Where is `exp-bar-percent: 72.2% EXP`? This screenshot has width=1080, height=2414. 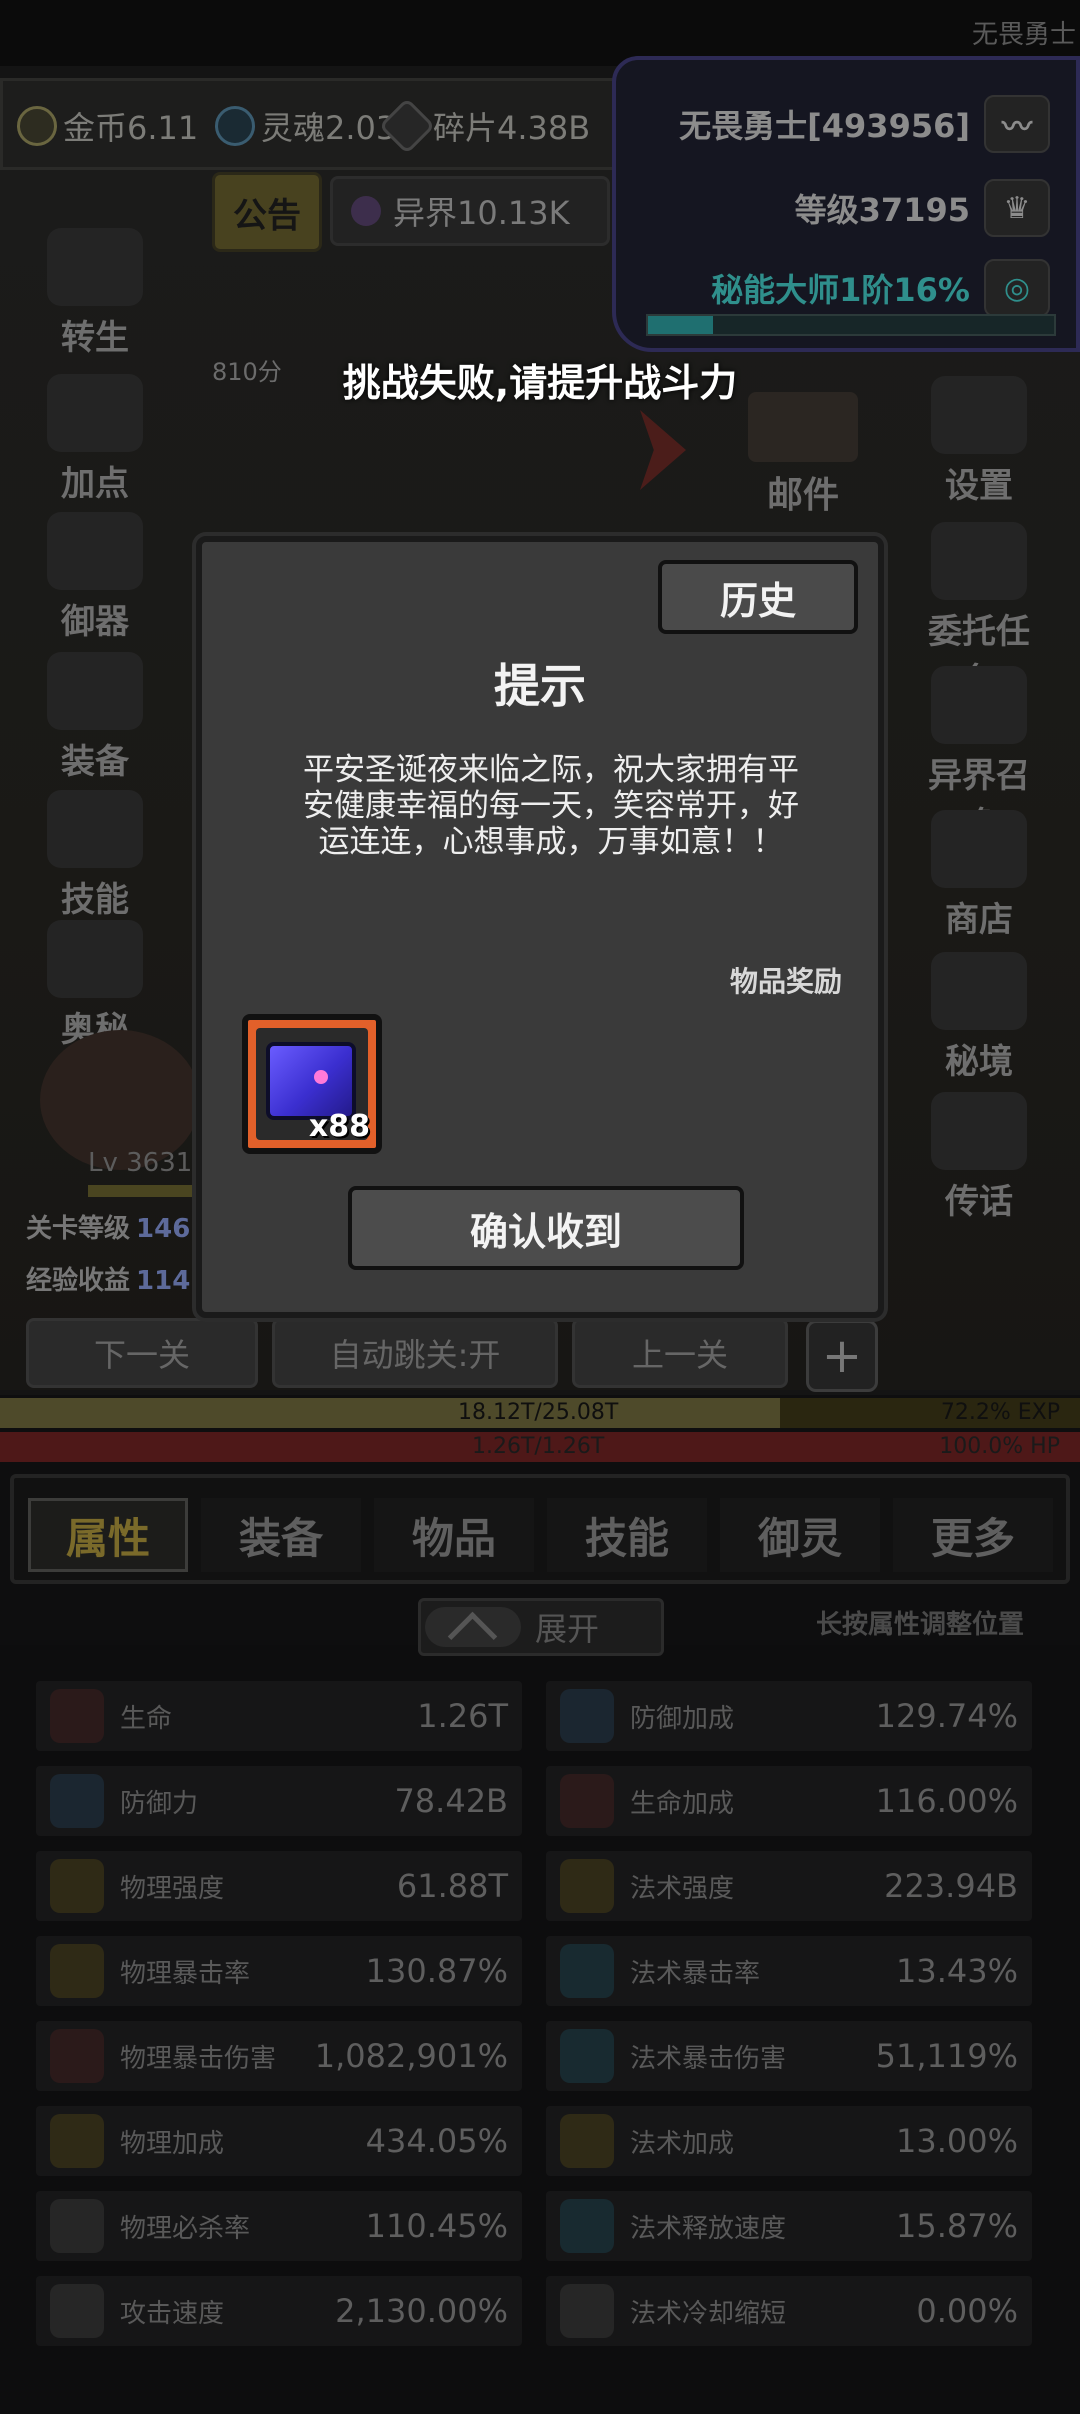
exp-bar-percent: 72.2% EXP is located at coordinates (1000, 1412).